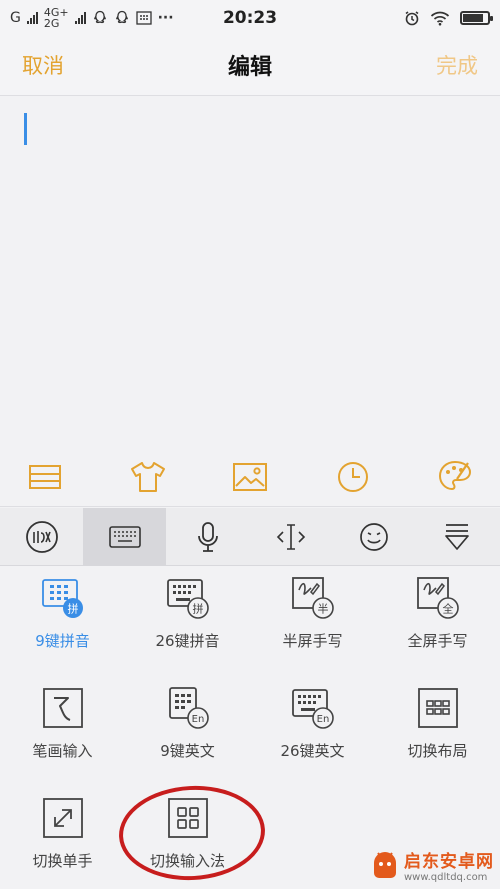  What do you see at coordinates (15, 18) in the screenshot?
I see `carrier-label: G` at bounding box center [15, 18].